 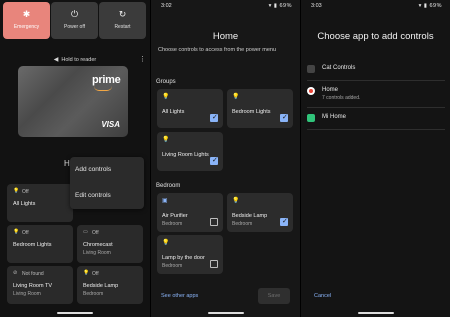 I want to click on control-lamp-by-the-door: 💡 Lamp by the door Bedroom, so click(x=190, y=254).